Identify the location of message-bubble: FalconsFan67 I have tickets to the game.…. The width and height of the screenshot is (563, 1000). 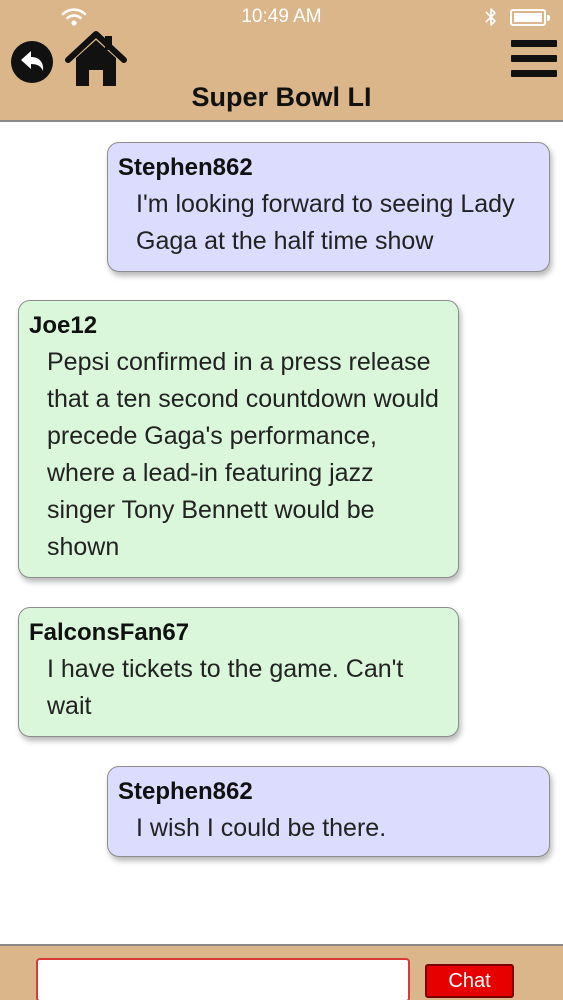
(238, 672).